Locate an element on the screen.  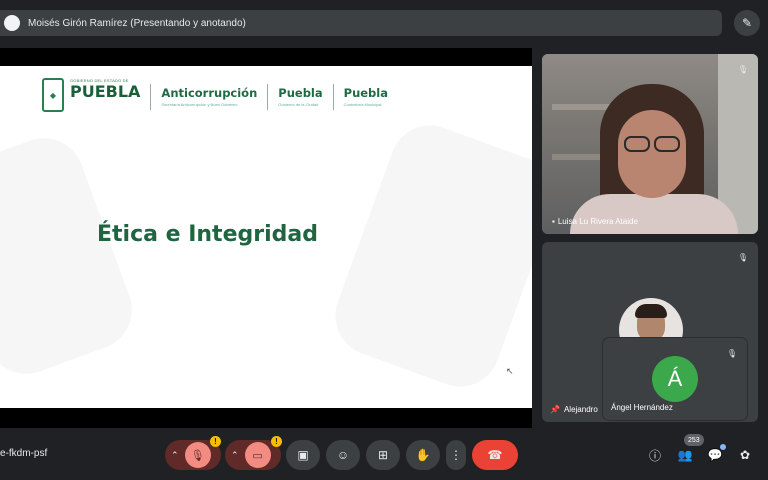
present-screen-icon: ⊞ is located at coordinates (383, 455).